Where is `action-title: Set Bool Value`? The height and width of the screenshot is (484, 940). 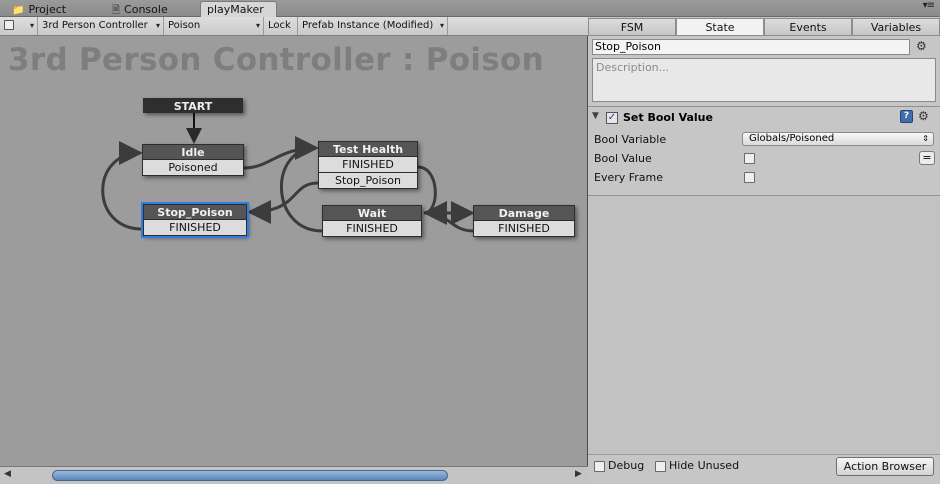
action-title: Set Bool Value is located at coordinates (668, 117).